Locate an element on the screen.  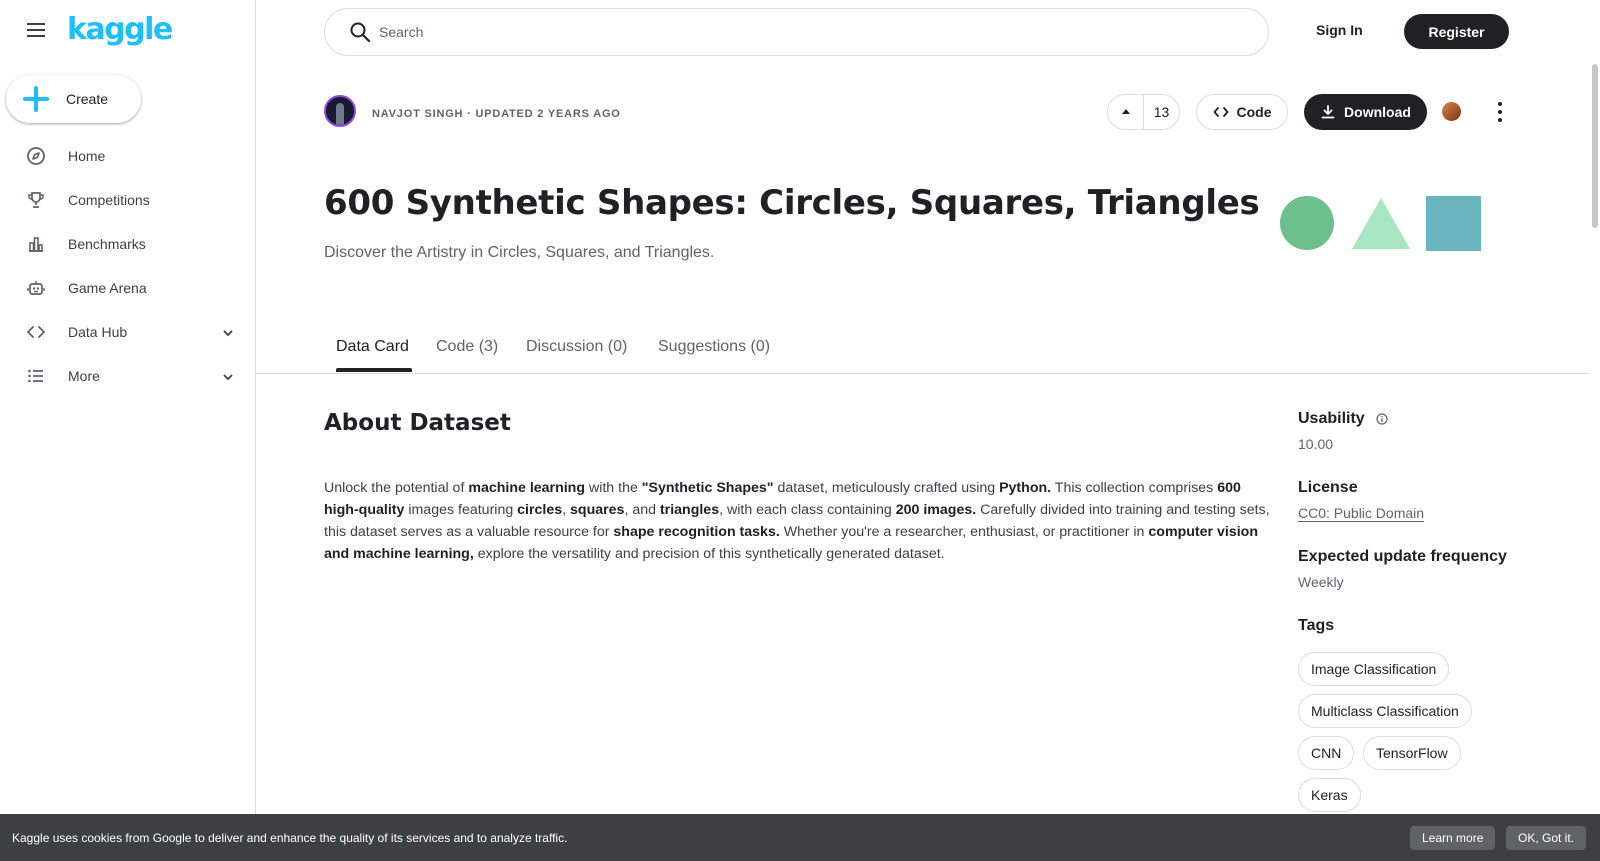
description-text: , and is located at coordinates (642, 510).